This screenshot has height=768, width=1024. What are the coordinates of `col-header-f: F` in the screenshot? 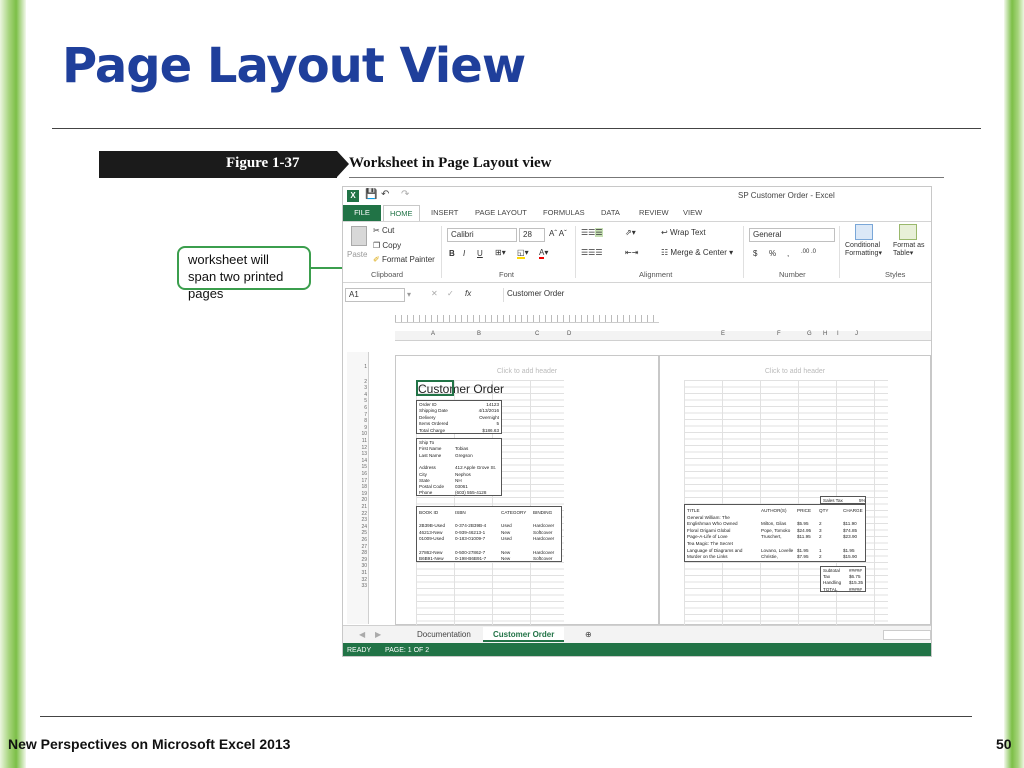 It's located at (779, 334).